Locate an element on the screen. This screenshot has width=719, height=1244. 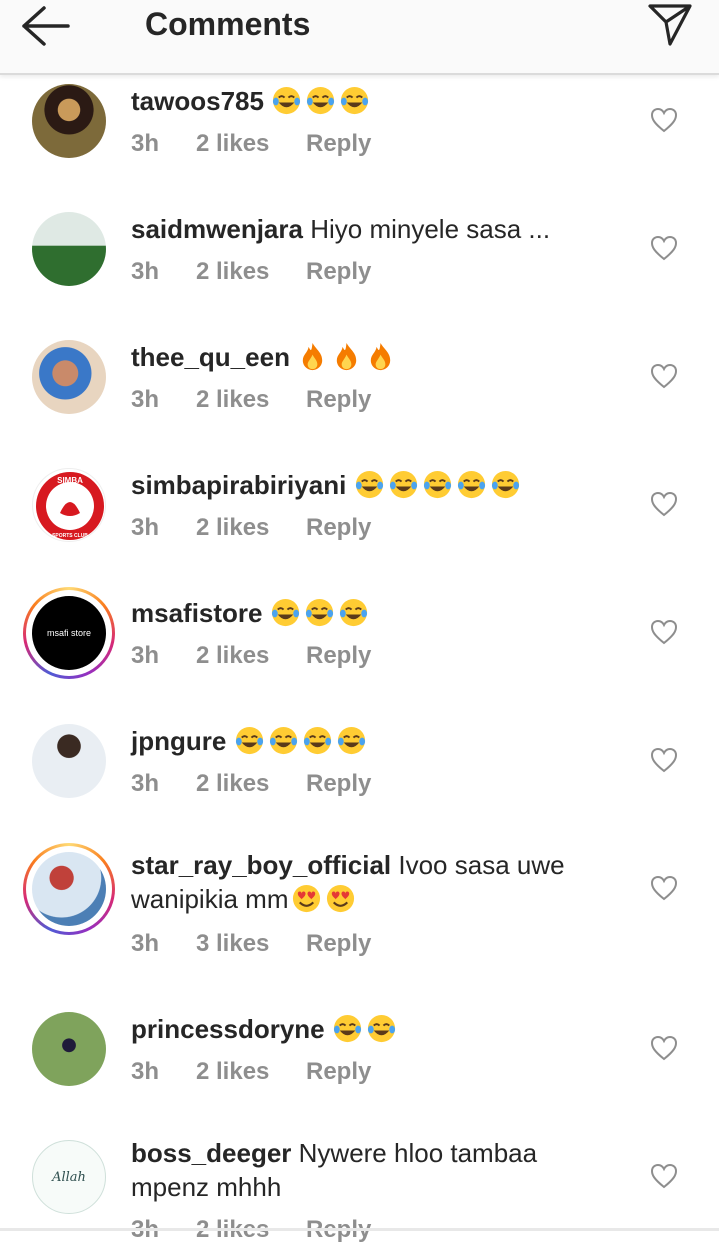
avatar-logo-text: msafi store is located at coordinates (68, 633).